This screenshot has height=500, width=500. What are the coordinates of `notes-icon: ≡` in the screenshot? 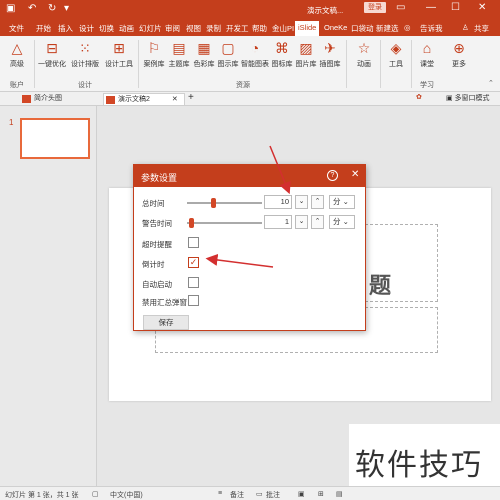 It's located at (220, 493).